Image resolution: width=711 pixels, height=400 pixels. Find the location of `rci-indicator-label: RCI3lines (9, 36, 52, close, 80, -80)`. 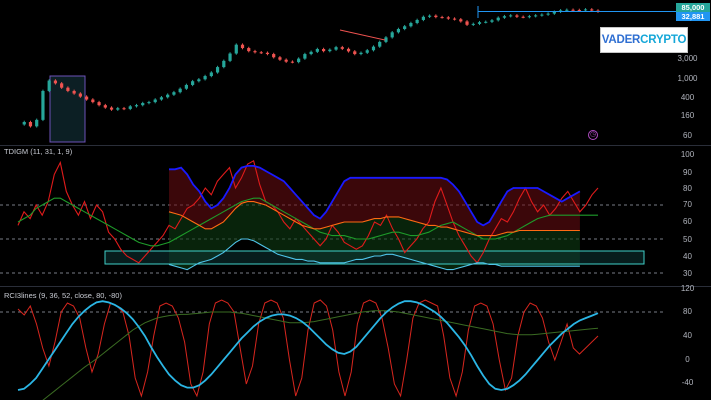

rci-indicator-label: RCI3lines (9, 36, 52, close, 80, -80) is located at coordinates (63, 295).